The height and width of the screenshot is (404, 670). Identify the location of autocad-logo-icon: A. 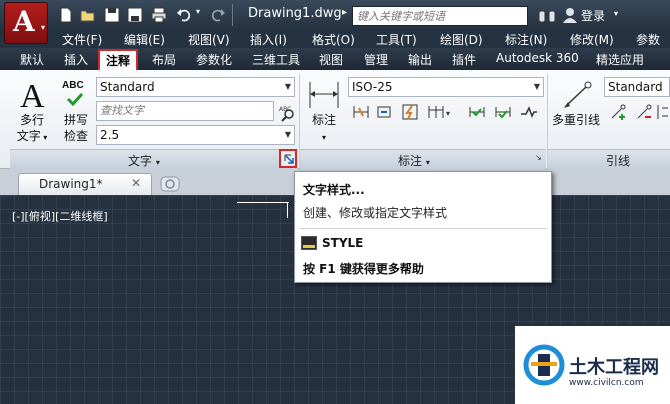
(24, 21).